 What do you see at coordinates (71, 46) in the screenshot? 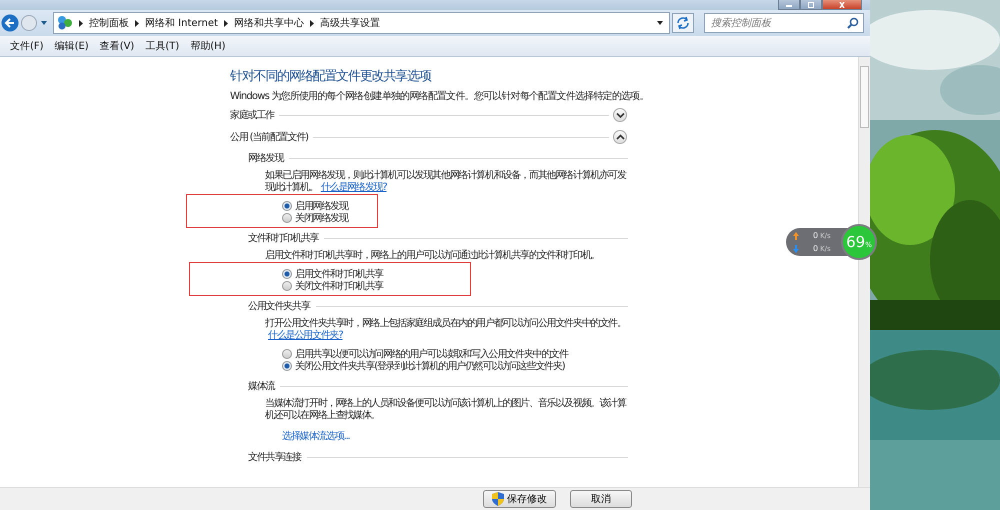
I see `menu-item: 编辑(E)` at bounding box center [71, 46].